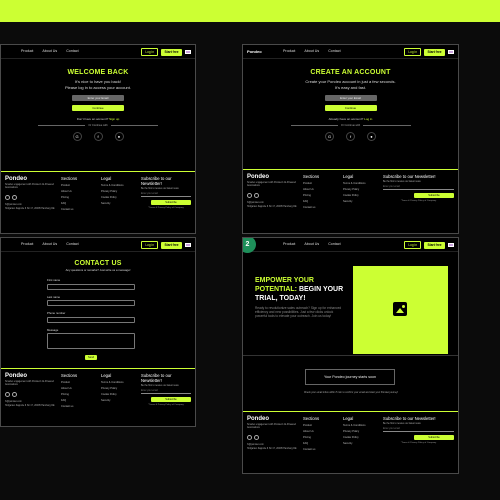 This screenshot has width=500, height=500. Describe the element at coordinates (91, 341) in the screenshot. I see `message-field` at that location.